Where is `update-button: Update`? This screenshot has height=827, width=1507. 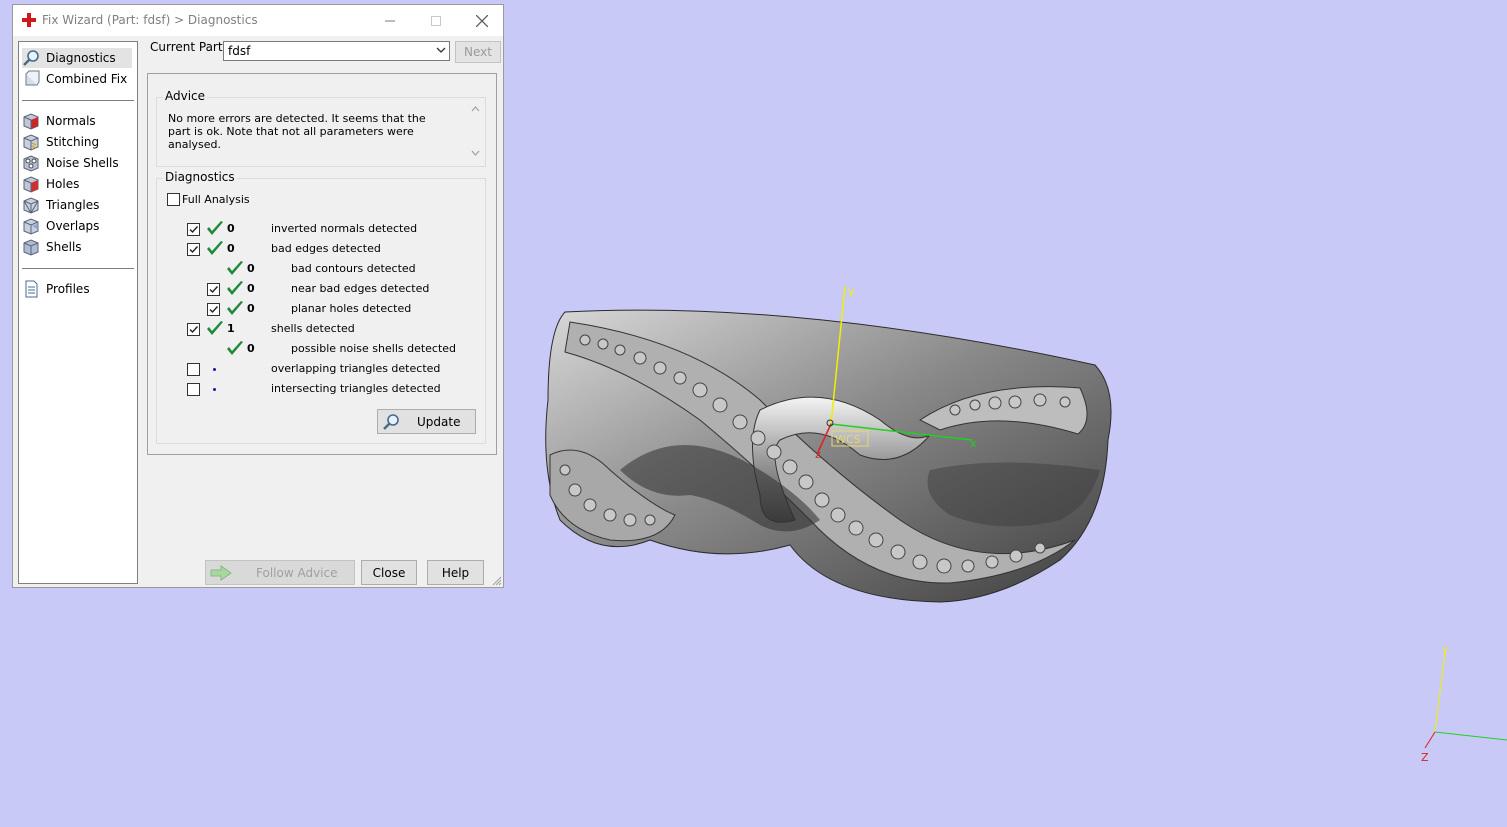
update-button: Update is located at coordinates (426, 421).